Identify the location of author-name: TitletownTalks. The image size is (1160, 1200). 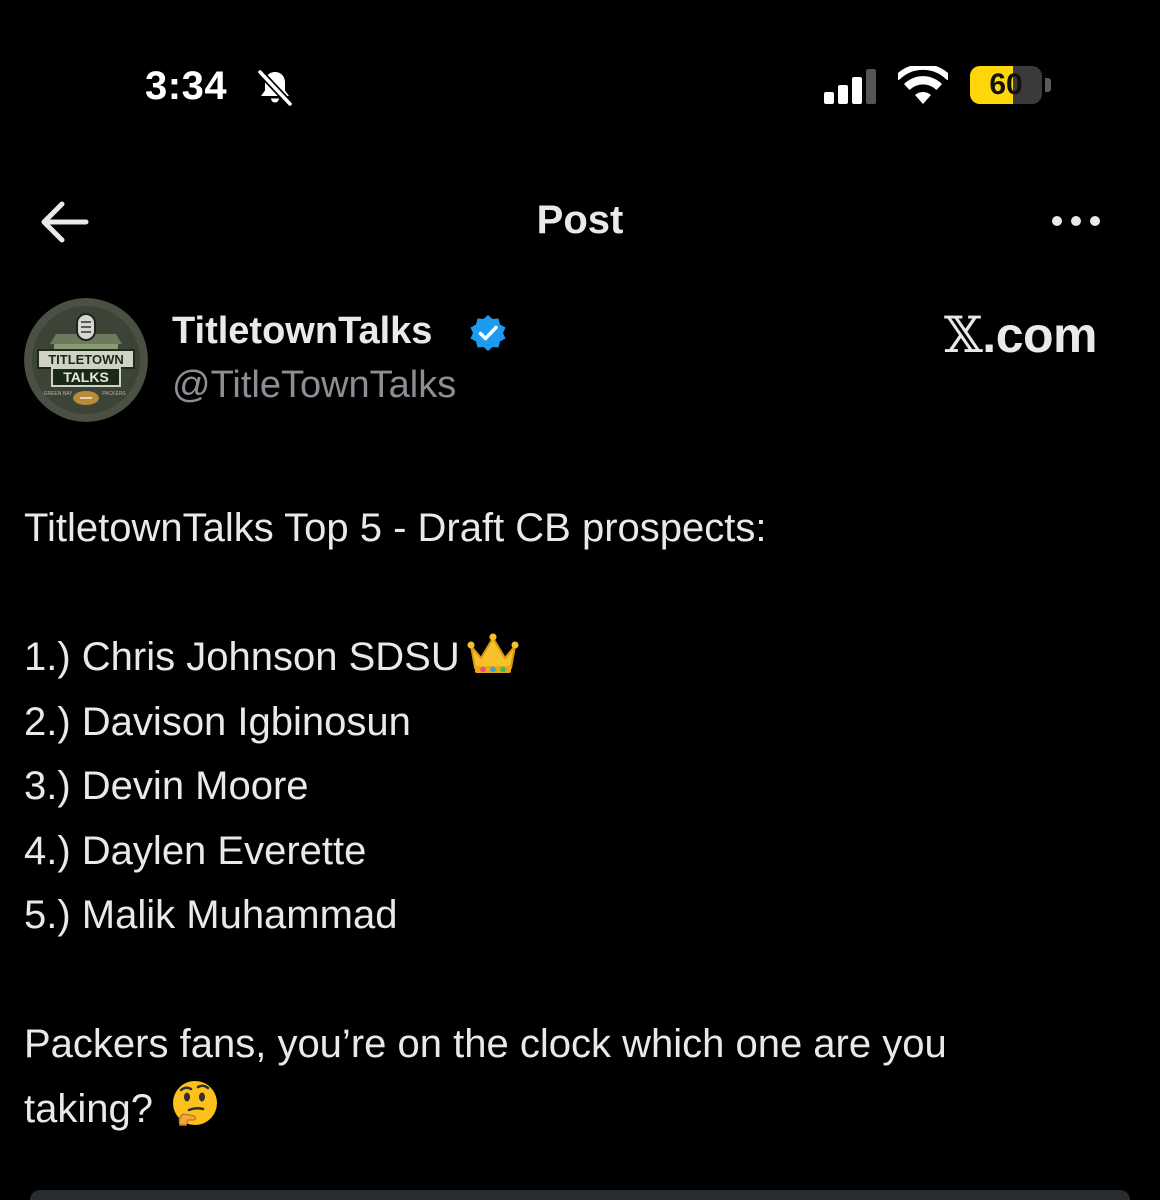
(302, 331).